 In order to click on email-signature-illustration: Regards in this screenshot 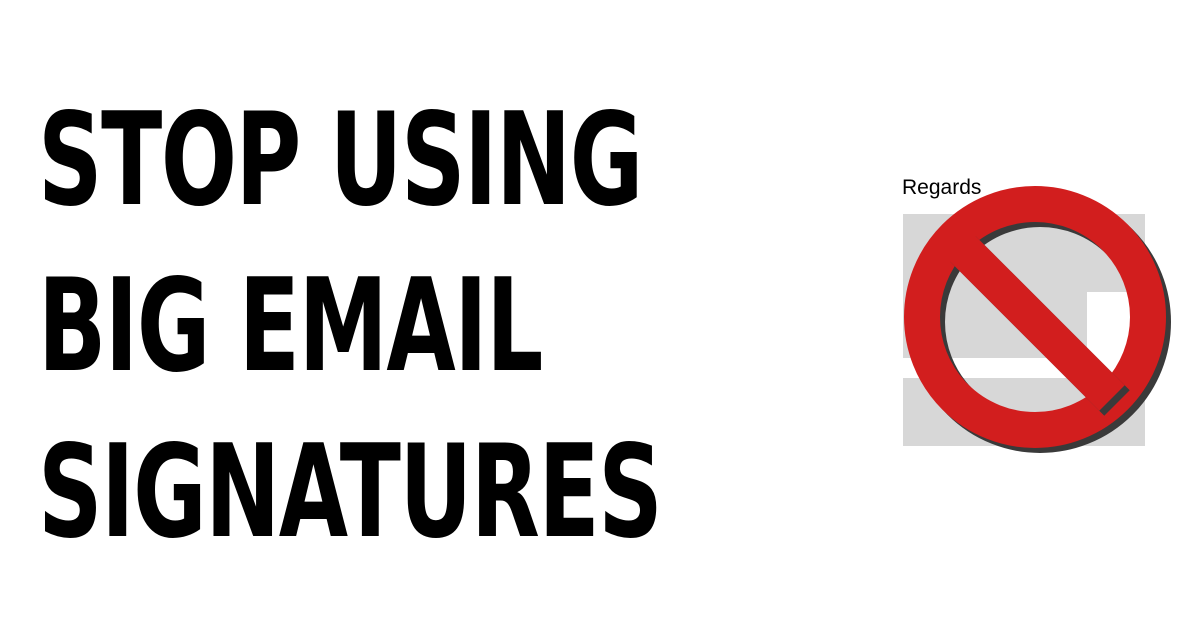, I will do `click(1038, 317)`.